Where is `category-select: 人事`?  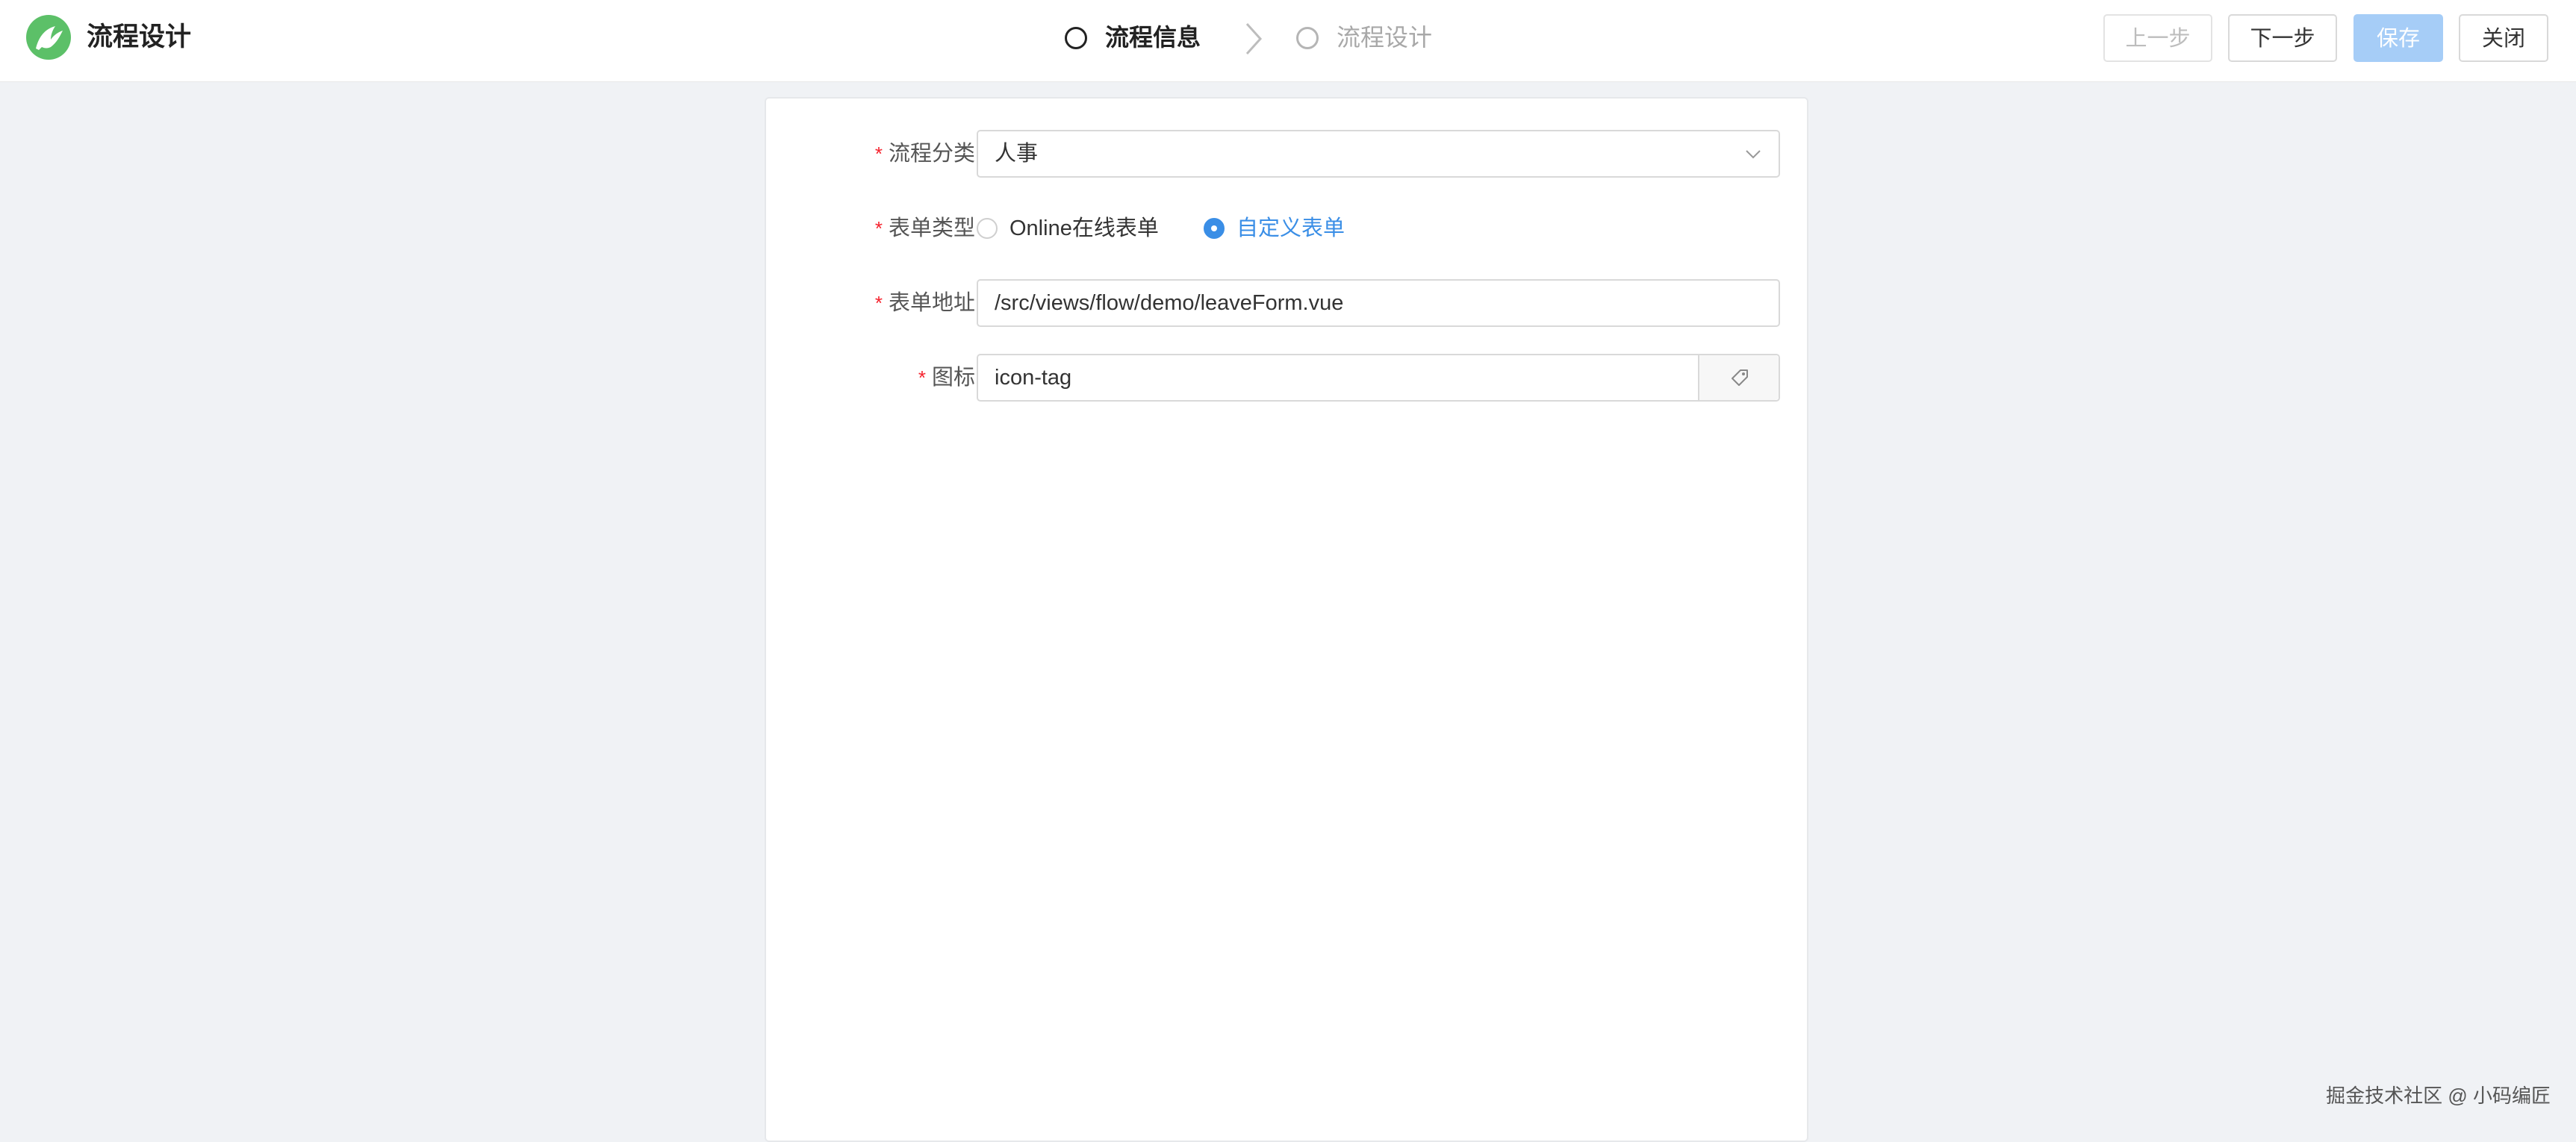 category-select: 人事 is located at coordinates (1378, 154).